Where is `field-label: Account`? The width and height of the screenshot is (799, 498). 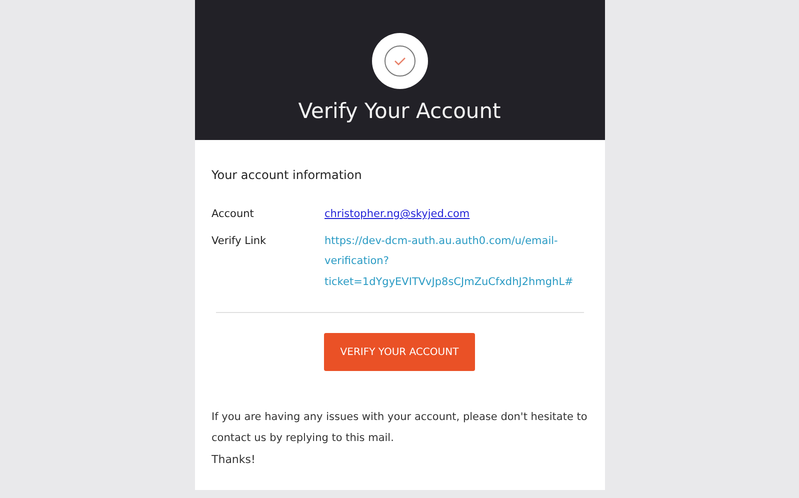 field-label: Account is located at coordinates (233, 214).